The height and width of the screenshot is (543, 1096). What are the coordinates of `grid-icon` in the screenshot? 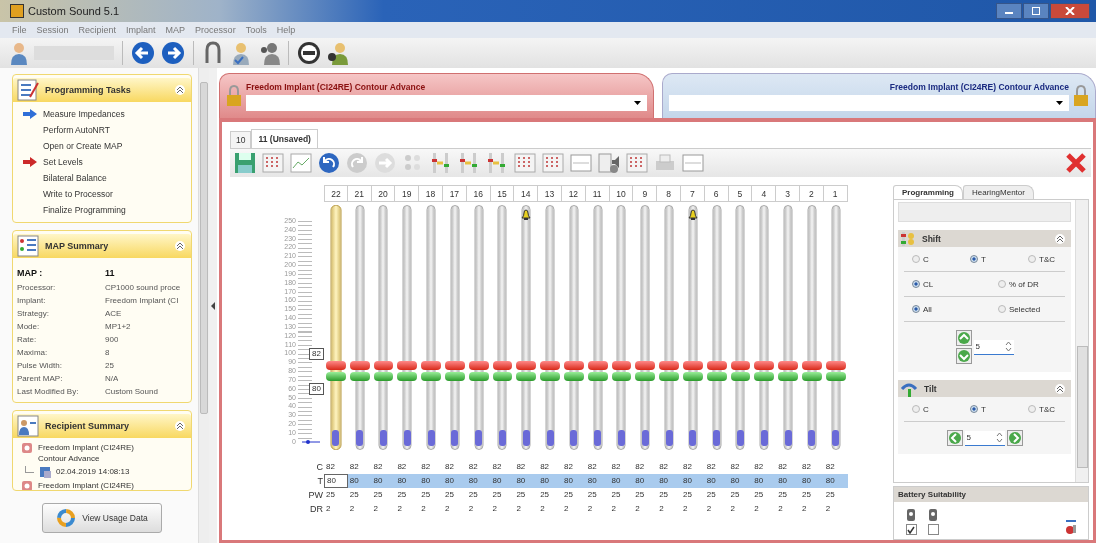 It's located at (273, 163).